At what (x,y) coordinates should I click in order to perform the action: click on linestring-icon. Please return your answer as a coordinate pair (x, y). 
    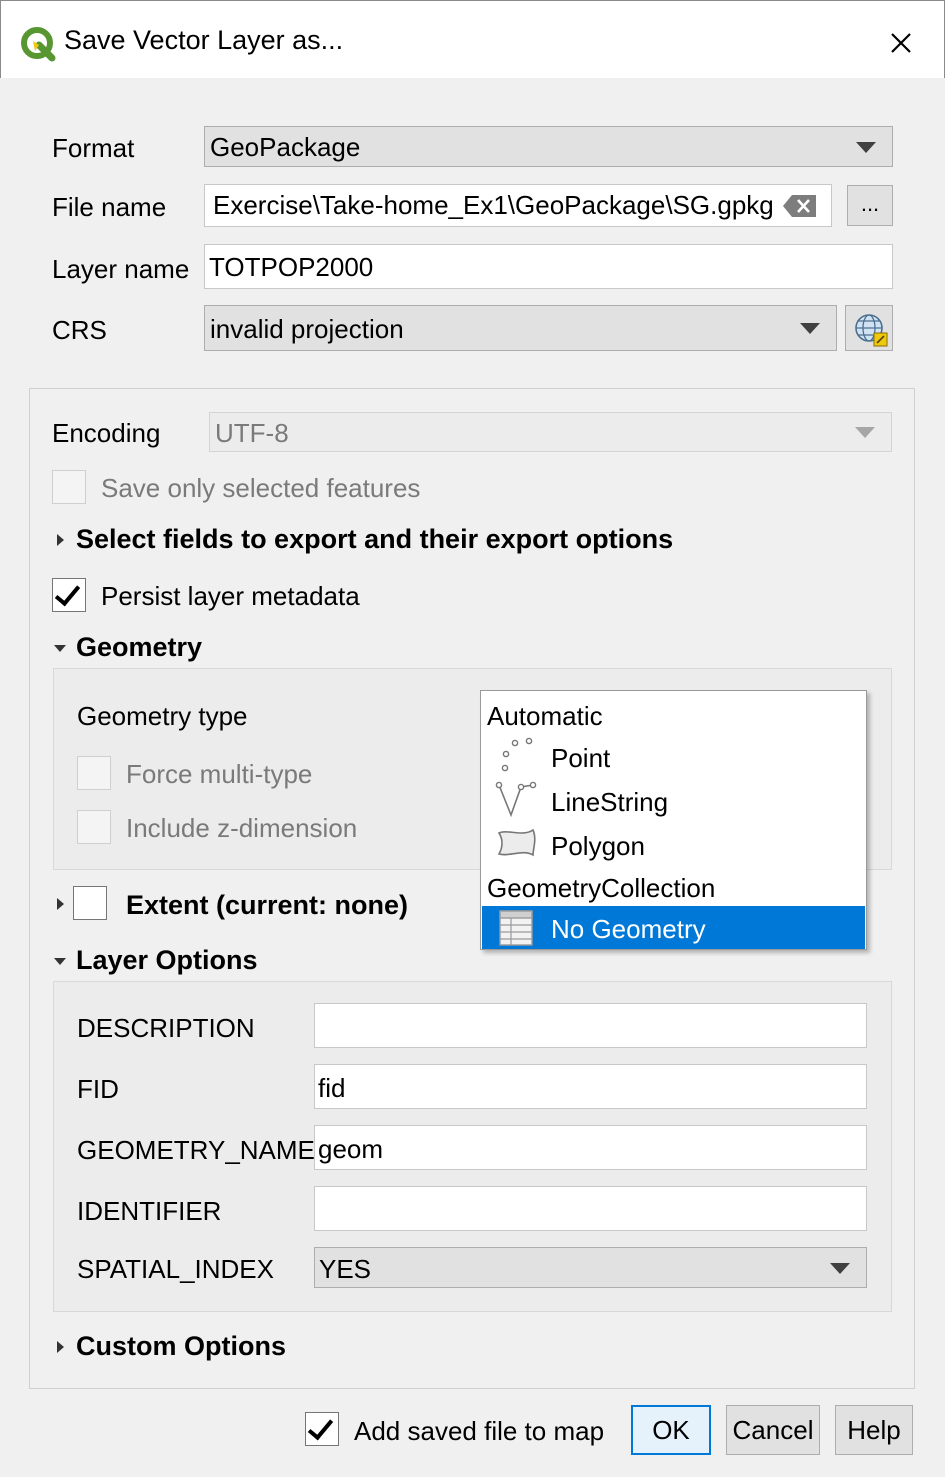
    Looking at the image, I should click on (516, 799).